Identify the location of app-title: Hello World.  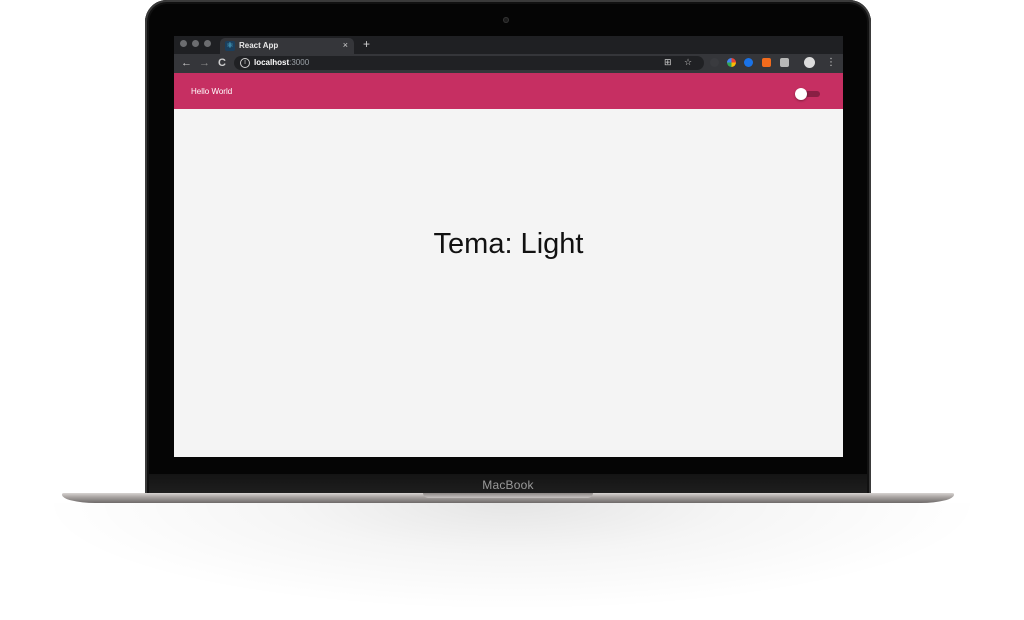
(212, 91).